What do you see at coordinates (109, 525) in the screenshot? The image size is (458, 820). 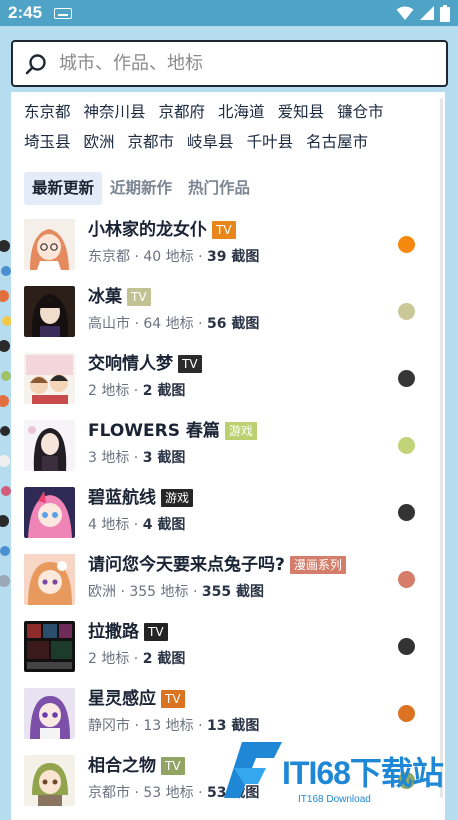 I see `work-landmark-count: 4 地标` at bounding box center [109, 525].